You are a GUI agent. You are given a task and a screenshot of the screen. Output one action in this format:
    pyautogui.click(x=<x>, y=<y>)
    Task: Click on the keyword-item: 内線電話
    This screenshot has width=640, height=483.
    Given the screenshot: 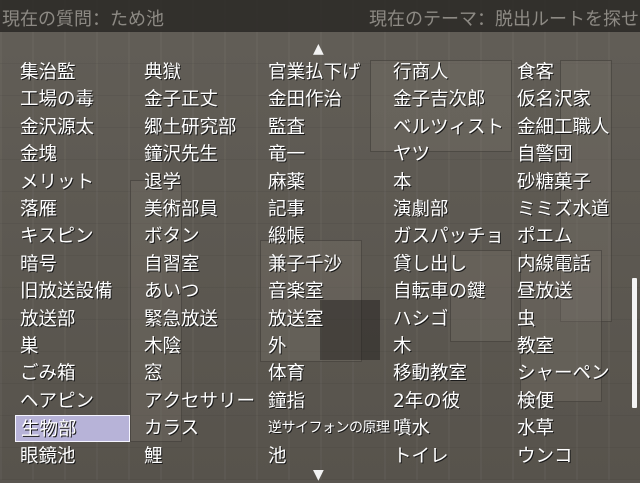 What is the action you would take?
    pyautogui.click(x=569, y=264)
    